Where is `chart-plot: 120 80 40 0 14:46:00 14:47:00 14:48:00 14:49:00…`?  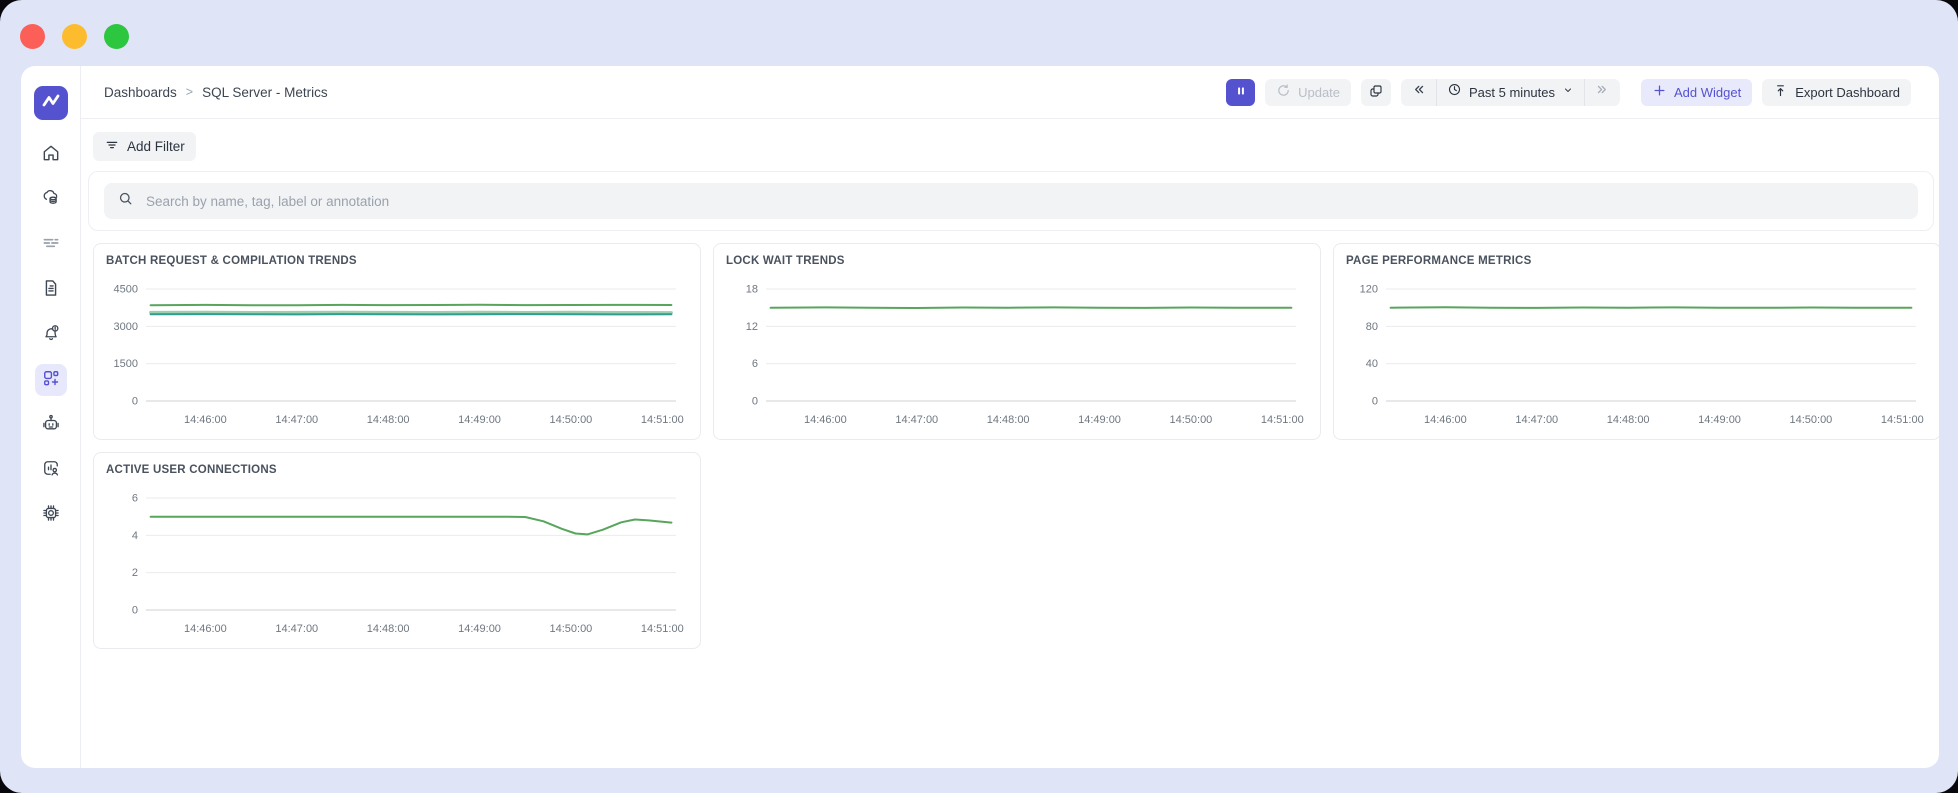 chart-plot: 120 80 40 0 14:46:00 14:47:00 14:48:00 14:49:00… is located at coordinates (1642, 355).